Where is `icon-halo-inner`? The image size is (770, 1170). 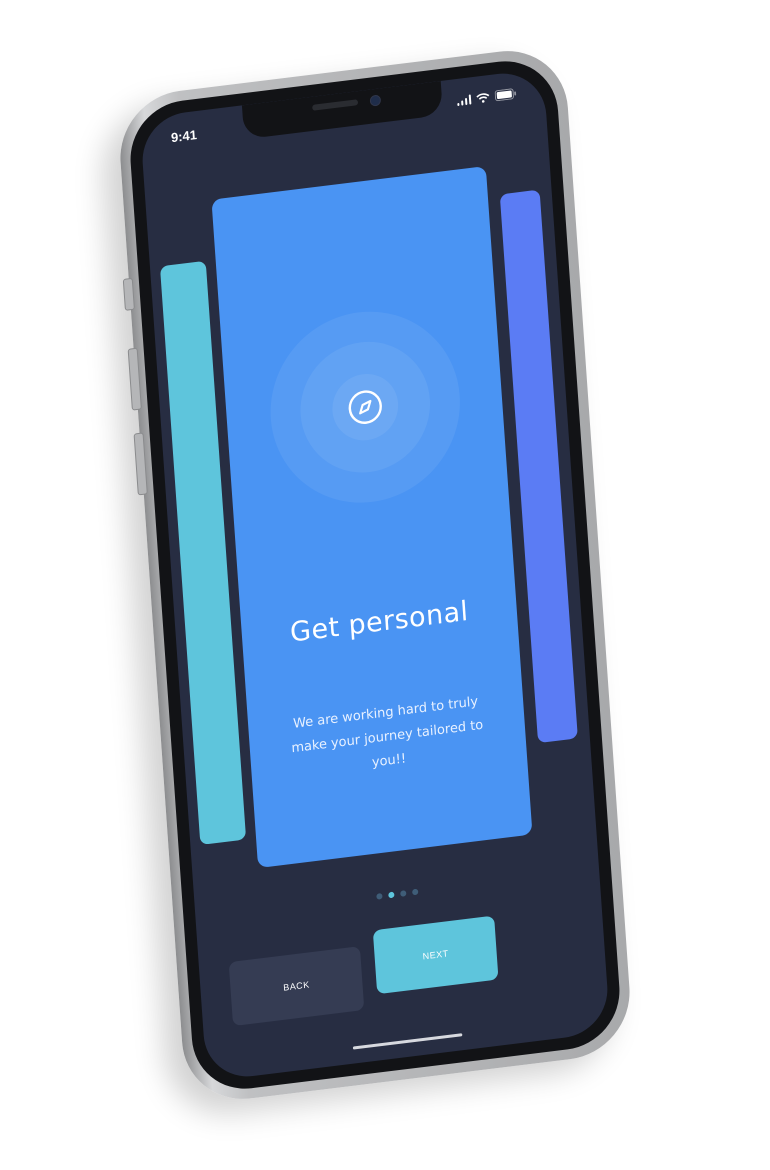 icon-halo-inner is located at coordinates (365, 407).